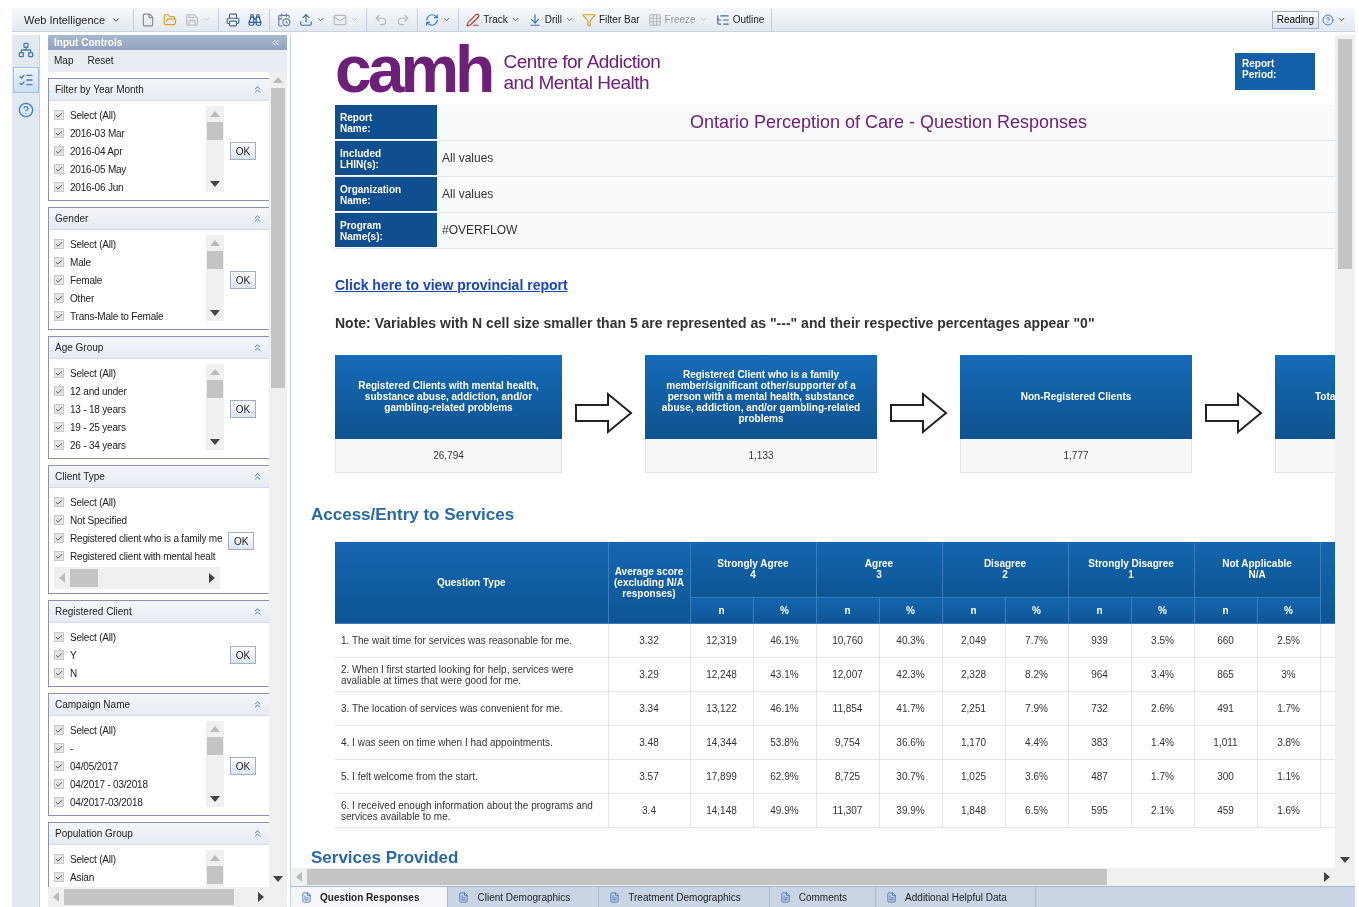 This screenshot has width=1359, height=907. Describe the element at coordinates (98, 391) in the screenshot. I see `filter-option-label: 12 and under` at that location.